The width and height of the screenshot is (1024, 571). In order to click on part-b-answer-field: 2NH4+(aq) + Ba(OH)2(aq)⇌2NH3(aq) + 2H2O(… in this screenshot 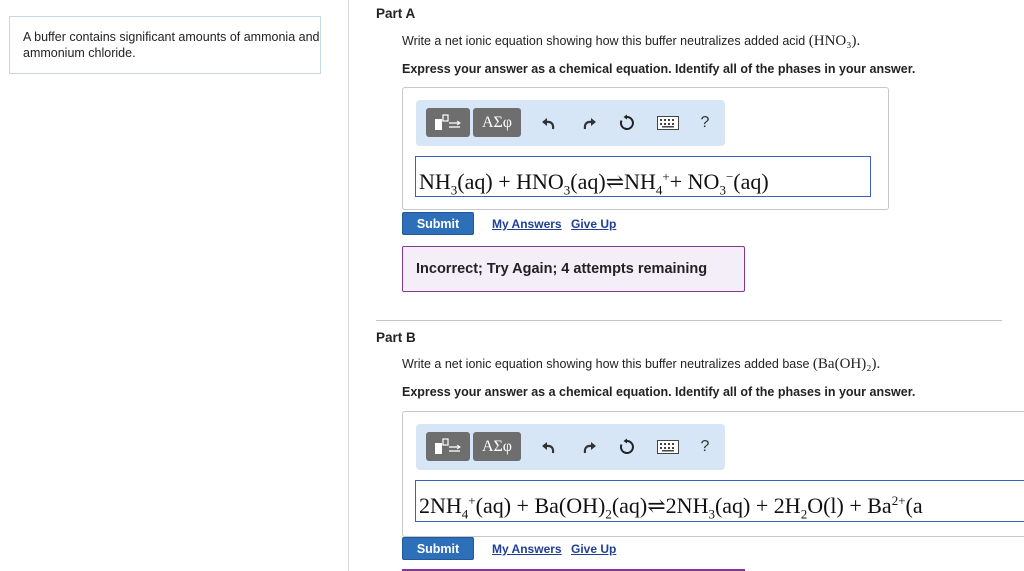, I will do `click(719, 501)`.